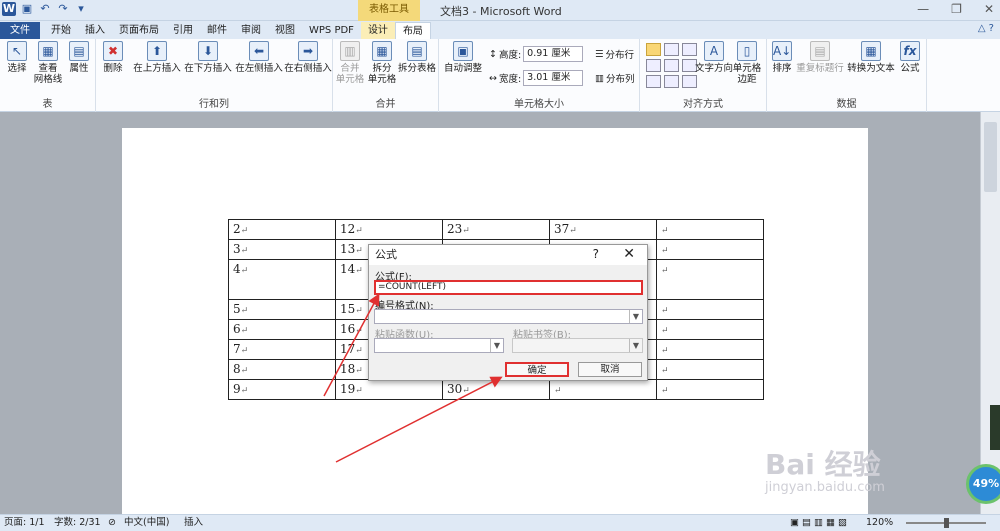 This screenshot has width=1000, height=531. Describe the element at coordinates (282, 229) in the screenshot. I see `table-cell: 2↵` at that location.